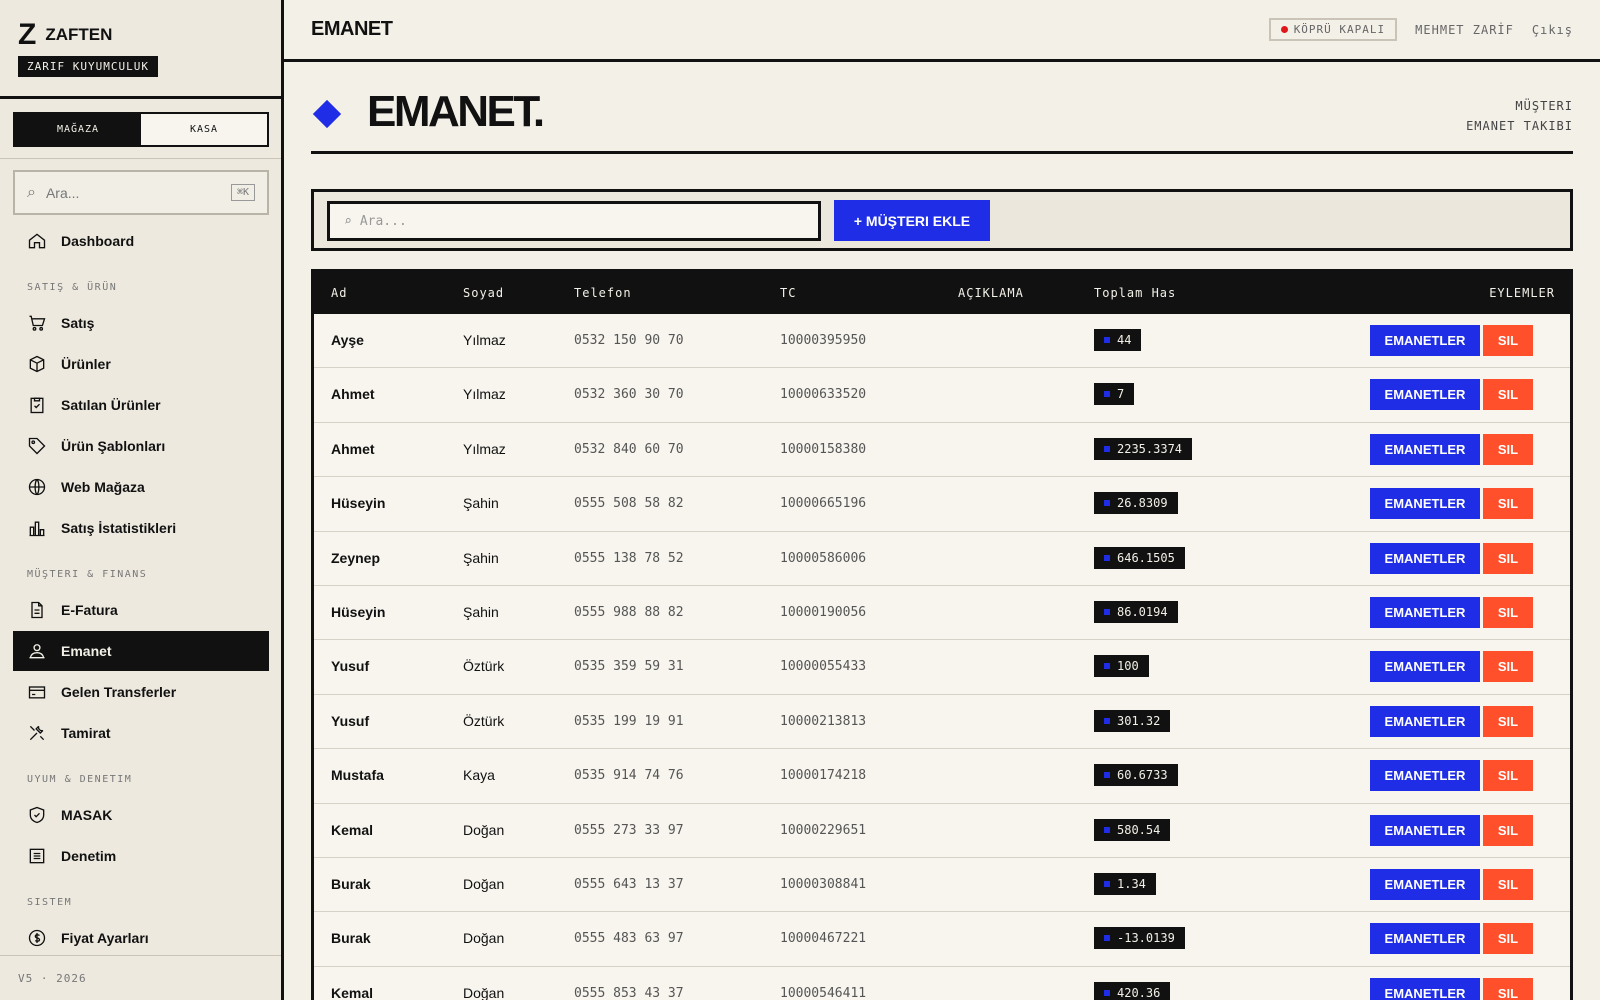 This screenshot has height=1000, width=1600. What do you see at coordinates (1139, 829) in the screenshot?
I see `toplam-has-value: 580.54` at bounding box center [1139, 829].